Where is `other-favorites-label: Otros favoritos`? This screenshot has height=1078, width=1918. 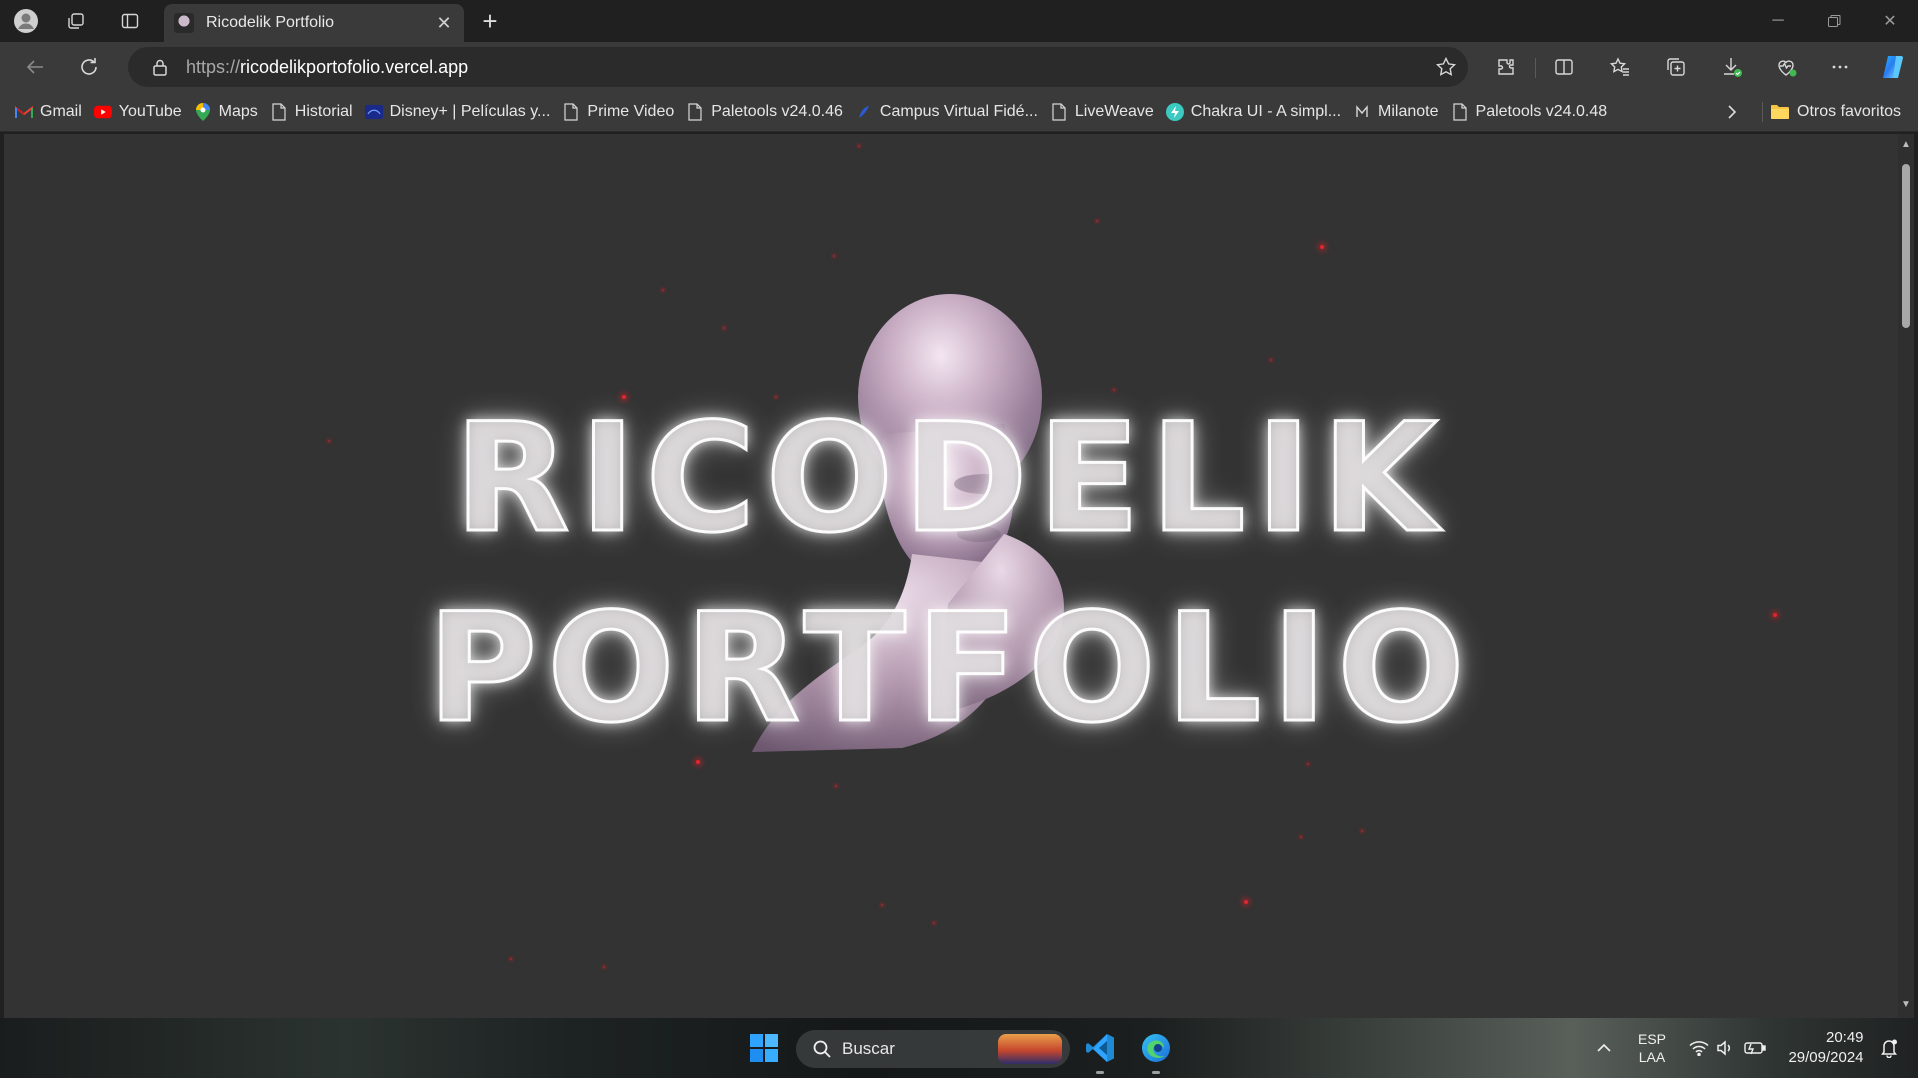 other-favorites-label: Otros favoritos is located at coordinates (1849, 111).